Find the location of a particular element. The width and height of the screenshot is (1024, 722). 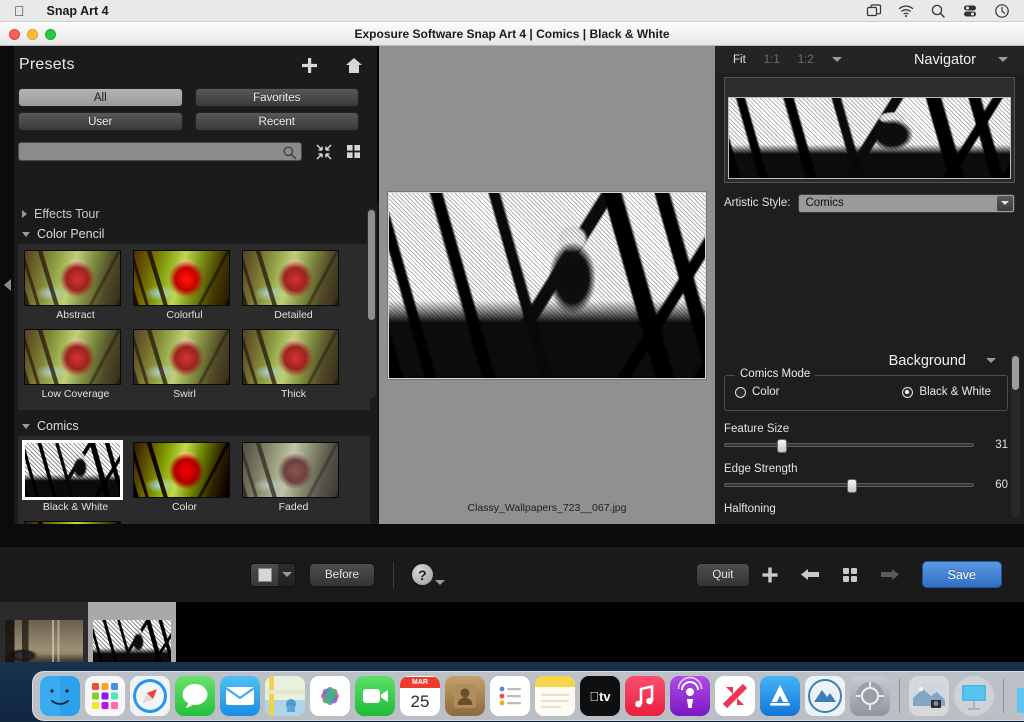

feature-size-slider-block: Feature Size 31 is located at coordinates (866, 438).